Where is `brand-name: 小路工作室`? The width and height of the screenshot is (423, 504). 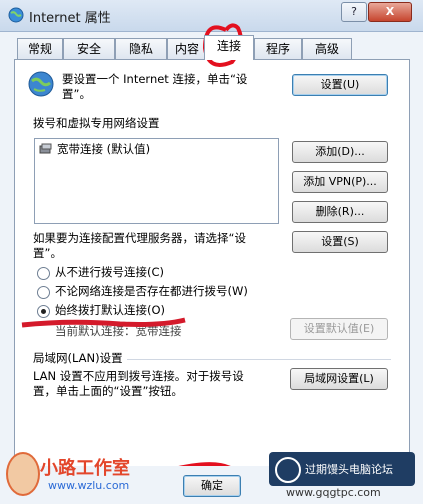
brand-name: 小路工作室 is located at coordinates (85, 468).